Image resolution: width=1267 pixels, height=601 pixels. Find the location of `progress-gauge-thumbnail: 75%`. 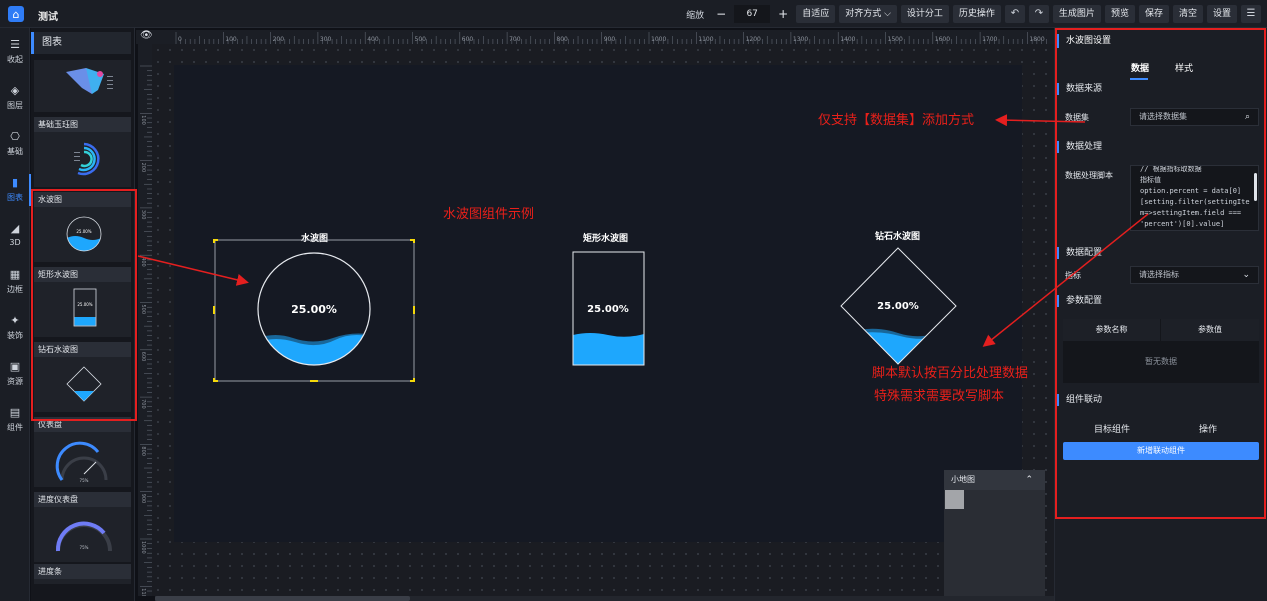

progress-gauge-thumbnail: 75% is located at coordinates (83, 536).